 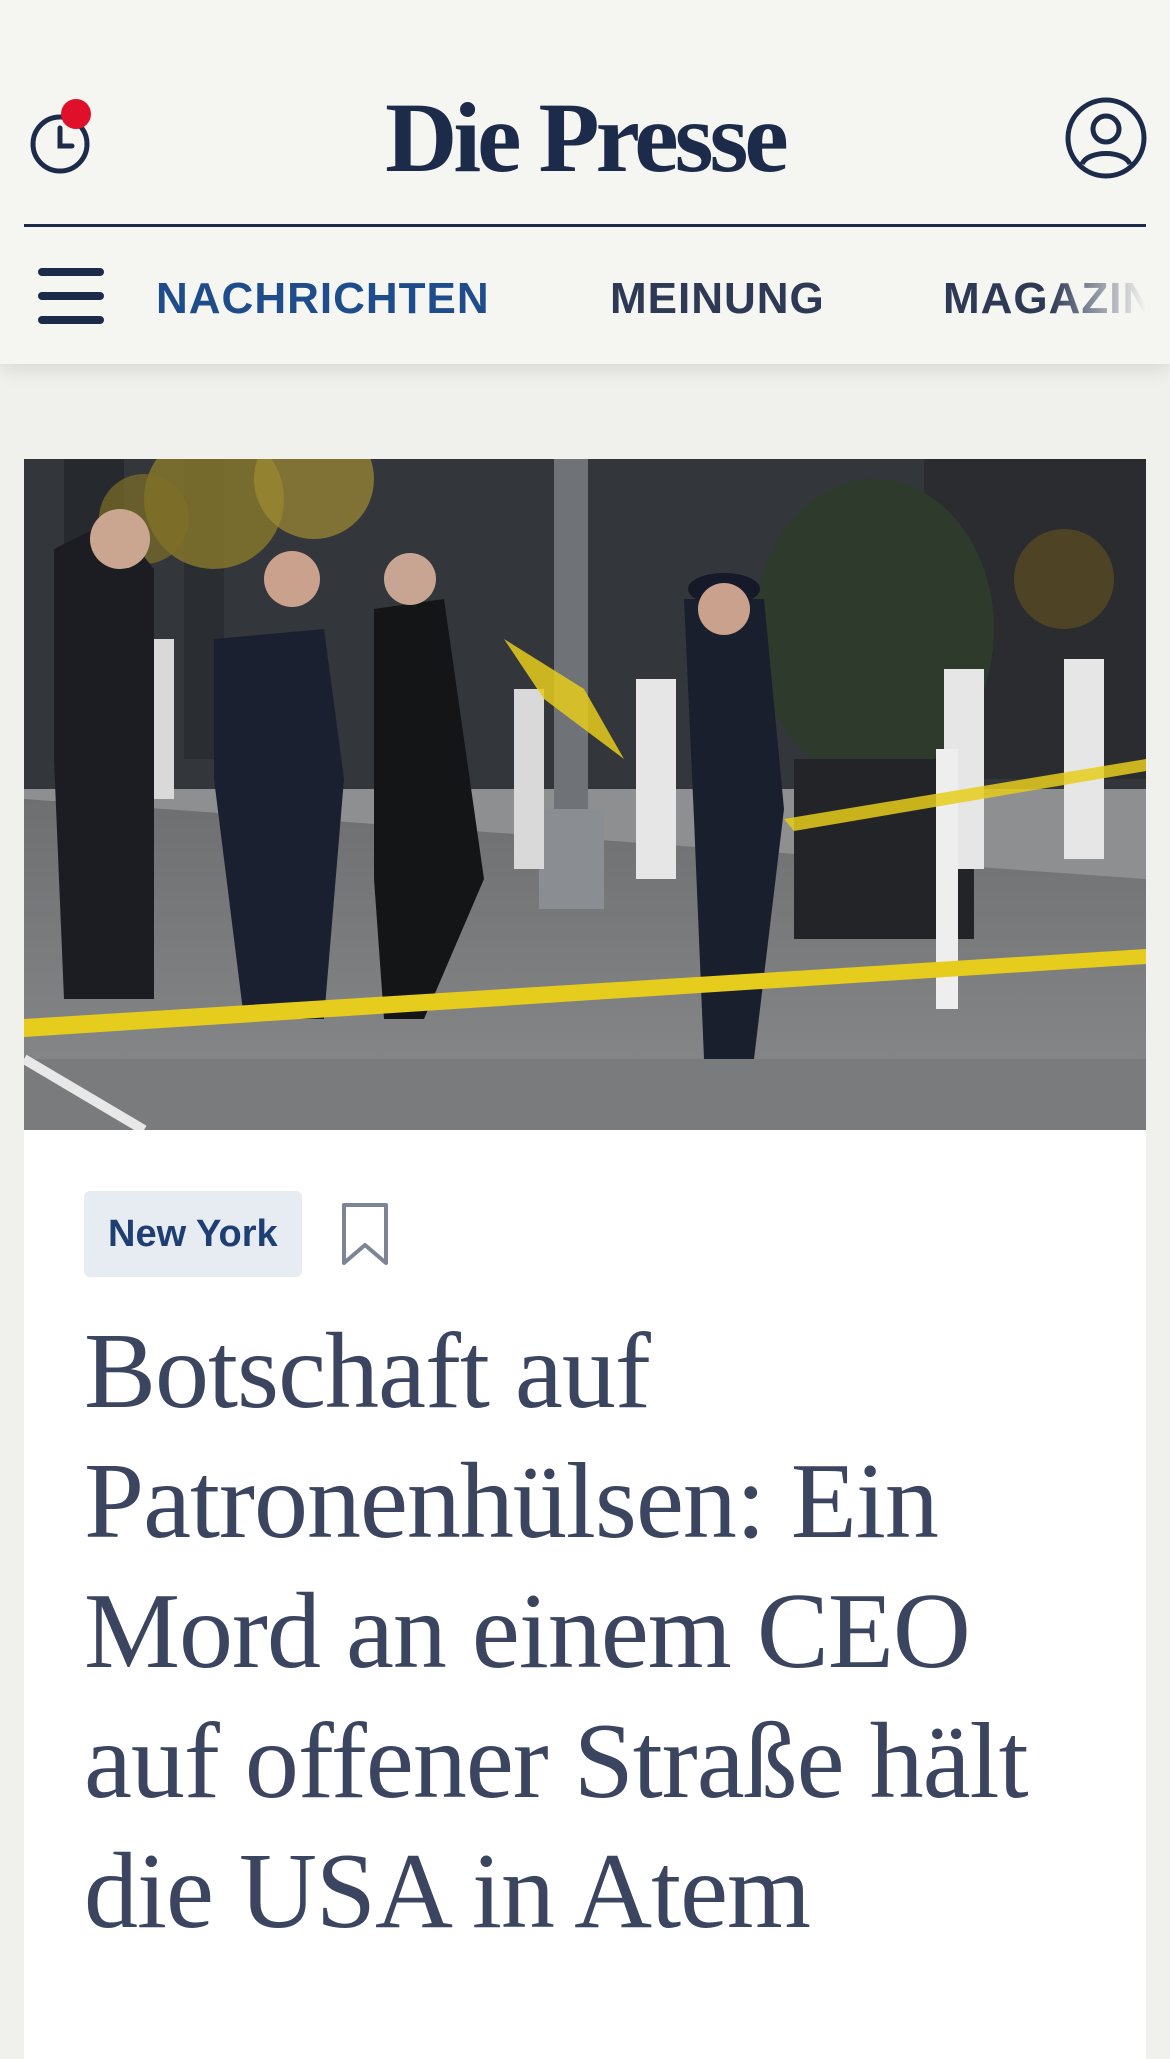 I want to click on header-divider, so click(x=585, y=225).